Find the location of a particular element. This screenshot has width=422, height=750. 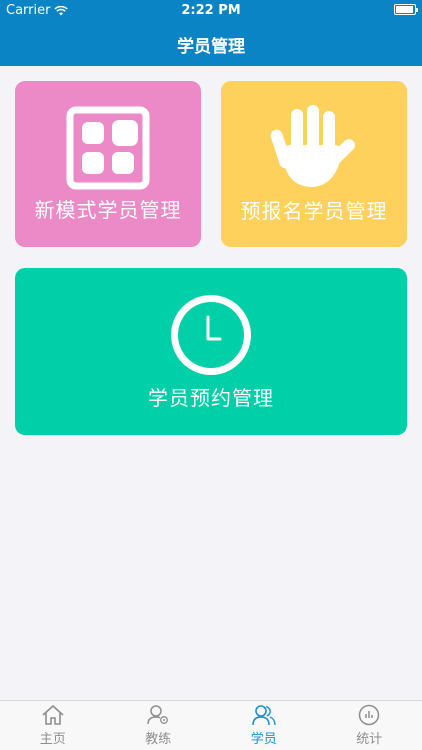

tab-stats: 统计 is located at coordinates (369, 725).